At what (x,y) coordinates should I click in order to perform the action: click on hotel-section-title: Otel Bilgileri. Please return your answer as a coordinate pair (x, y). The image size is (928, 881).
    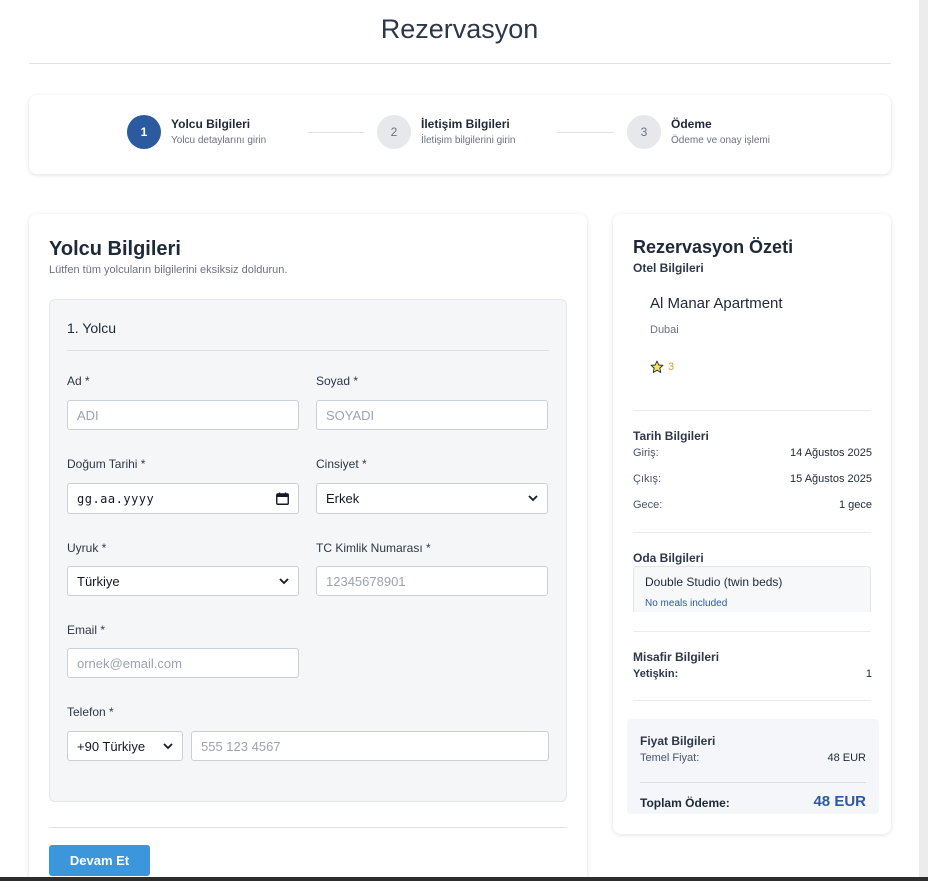
    Looking at the image, I should click on (668, 268).